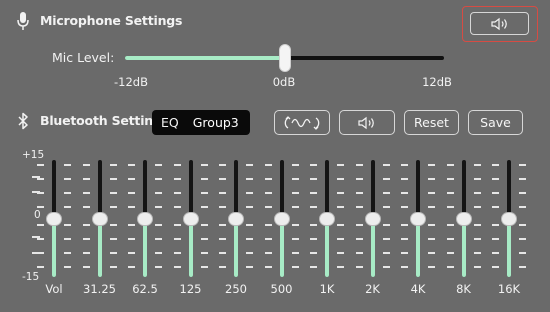  Describe the element at coordinates (236, 289) in the screenshot. I see `eq-band-label: 250` at that location.